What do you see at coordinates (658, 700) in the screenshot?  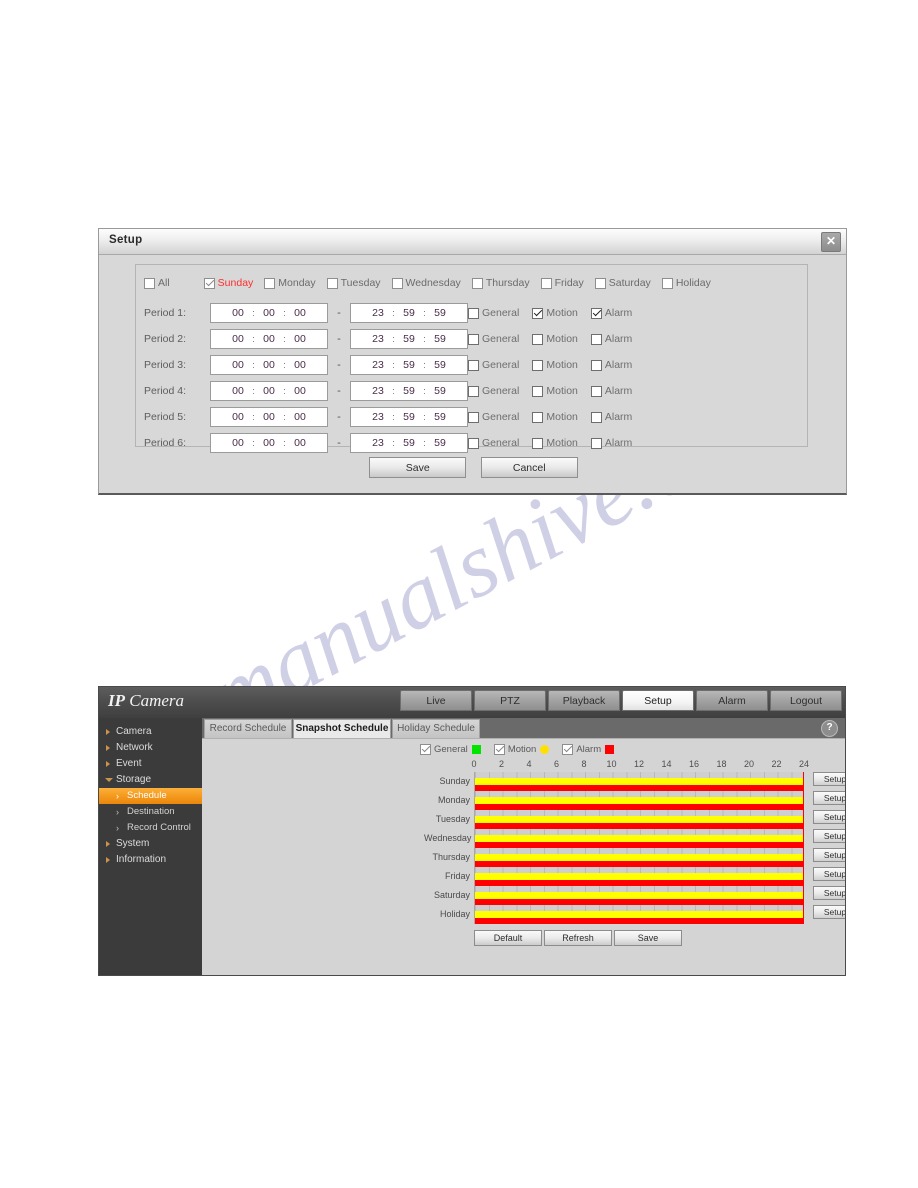 I see `nav-button-setup: Setup` at bounding box center [658, 700].